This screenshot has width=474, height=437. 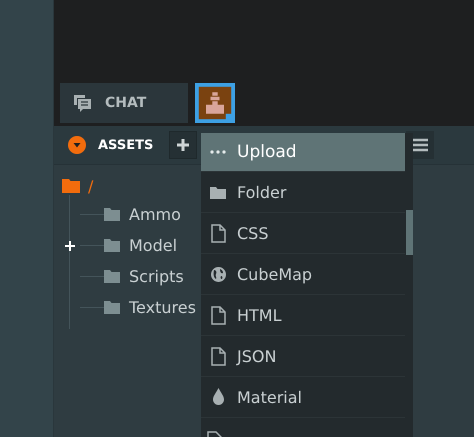 What do you see at coordinates (218, 152) in the screenshot?
I see `more-icon` at bounding box center [218, 152].